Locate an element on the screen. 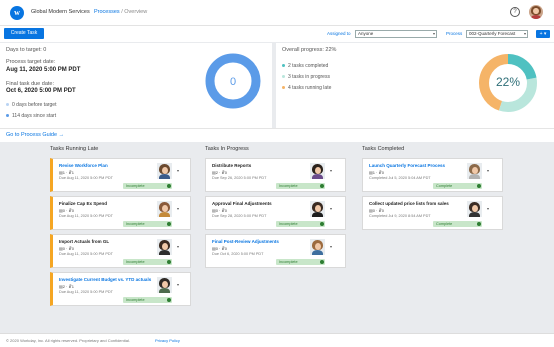  task-title: Revise Workforce Plan is located at coordinates (83, 165).